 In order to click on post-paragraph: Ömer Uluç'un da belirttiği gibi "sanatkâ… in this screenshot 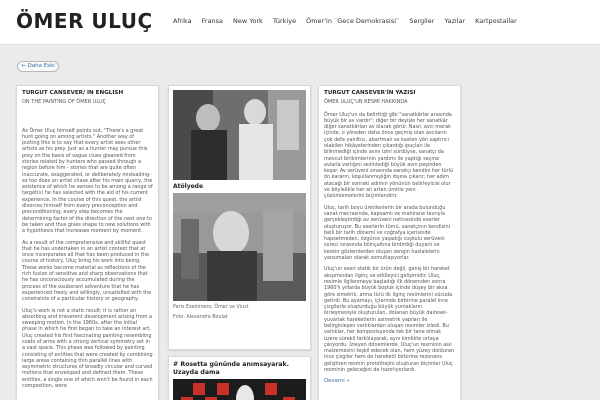, I will do `click(389, 155)`.